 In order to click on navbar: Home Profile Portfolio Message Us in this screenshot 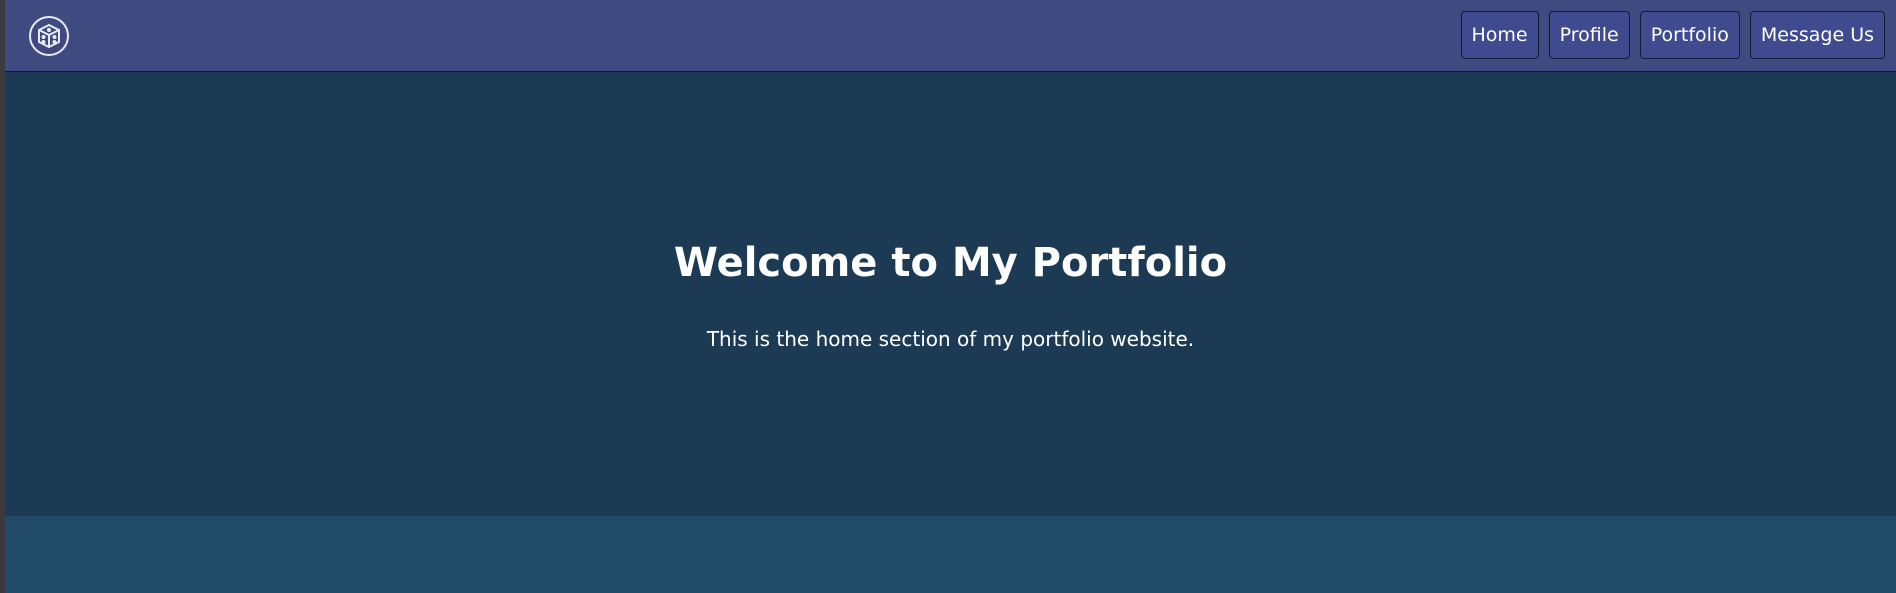, I will do `click(950, 36)`.